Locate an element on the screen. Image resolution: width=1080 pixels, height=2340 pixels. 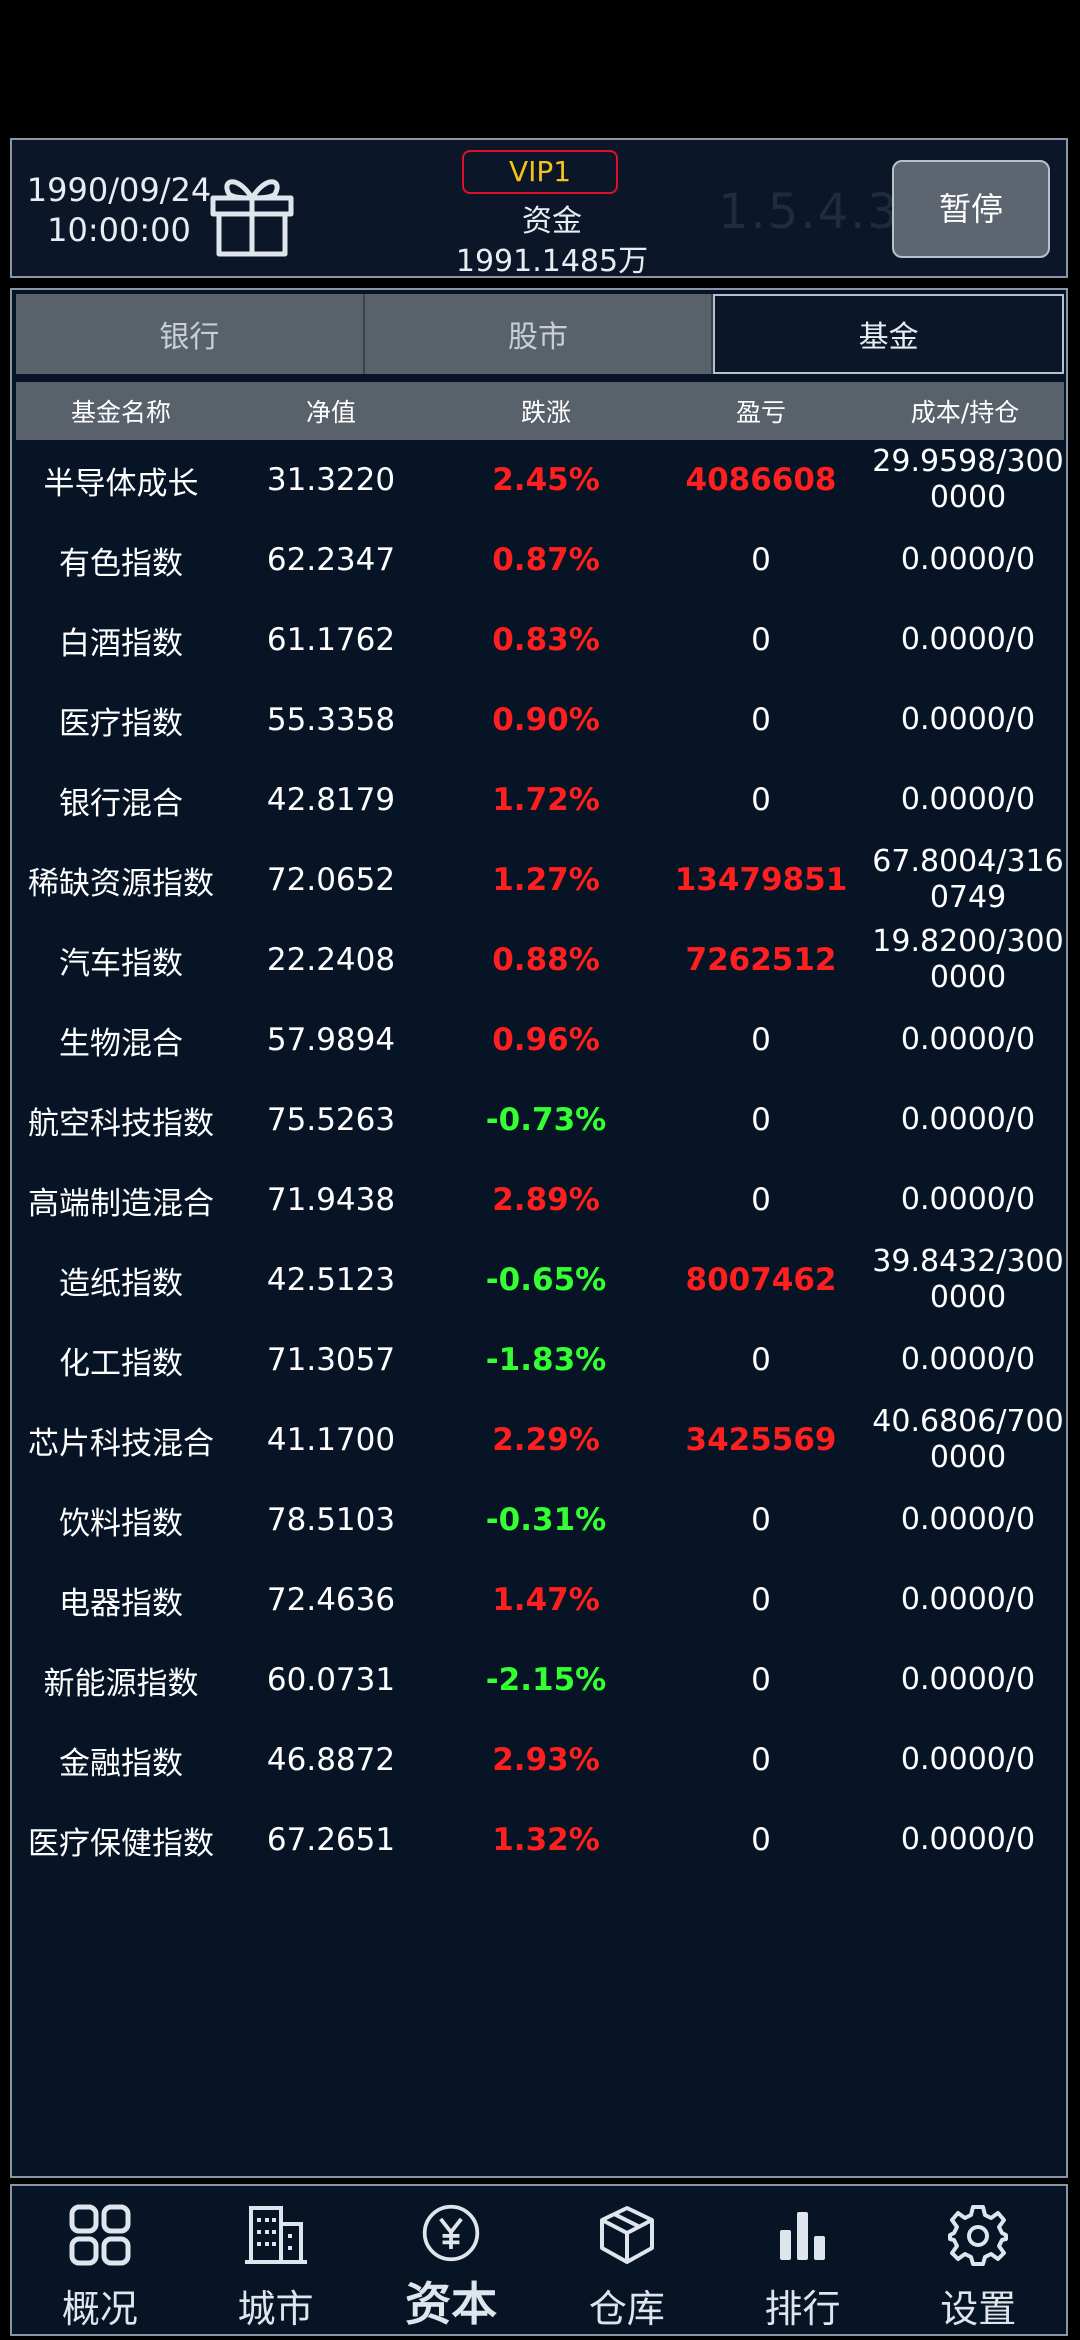
nav-warehouse: 仓库 is located at coordinates (627, 2260).